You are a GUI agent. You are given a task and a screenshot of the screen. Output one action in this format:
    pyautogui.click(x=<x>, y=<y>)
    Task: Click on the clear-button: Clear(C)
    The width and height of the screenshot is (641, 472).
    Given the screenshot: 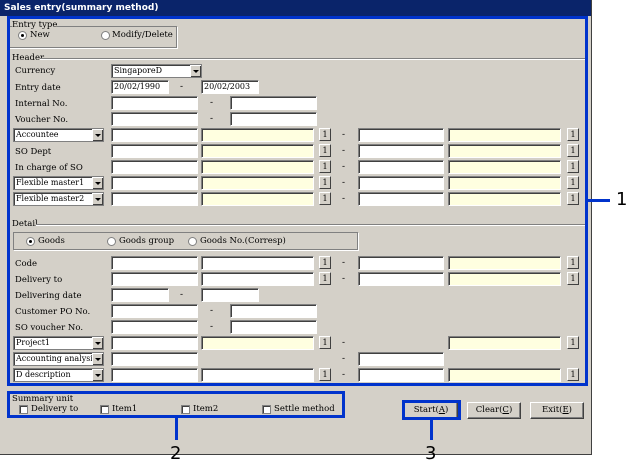 What is the action you would take?
    pyautogui.click(x=494, y=410)
    